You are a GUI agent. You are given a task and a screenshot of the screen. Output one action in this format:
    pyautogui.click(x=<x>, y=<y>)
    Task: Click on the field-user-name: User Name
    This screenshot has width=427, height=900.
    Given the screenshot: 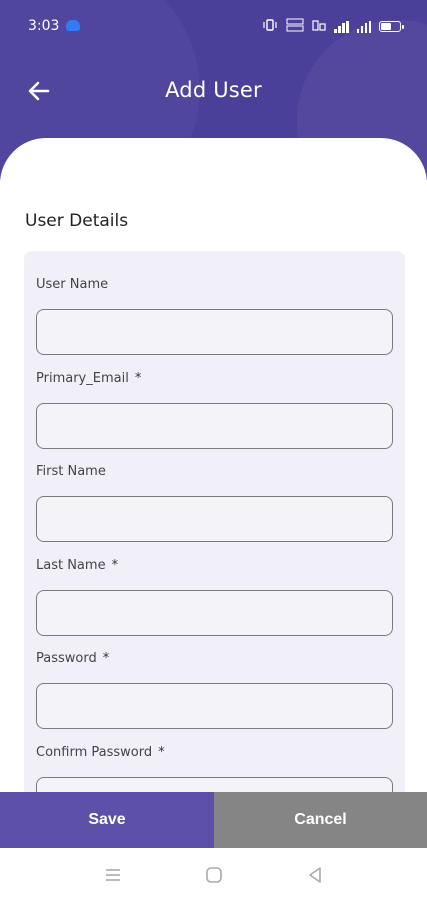 What is the action you would take?
    pyautogui.click(x=214, y=316)
    